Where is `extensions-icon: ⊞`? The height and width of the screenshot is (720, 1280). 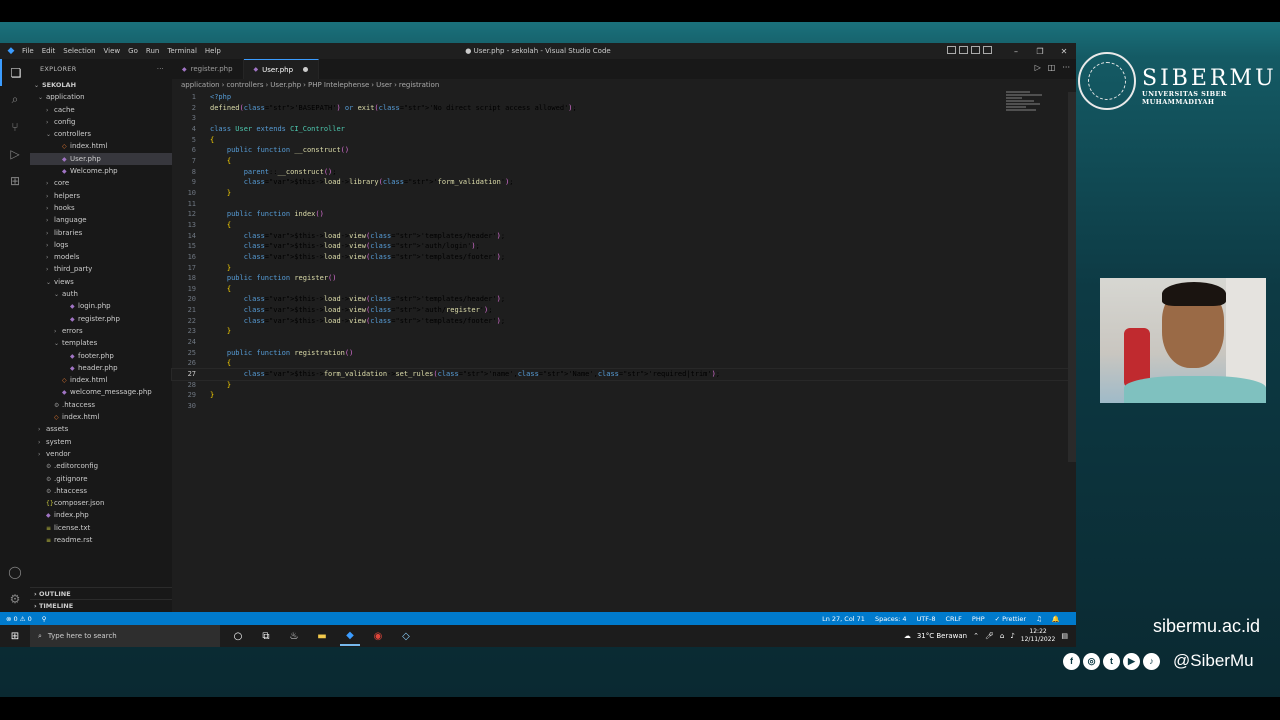 extensions-icon: ⊞ is located at coordinates (15, 180).